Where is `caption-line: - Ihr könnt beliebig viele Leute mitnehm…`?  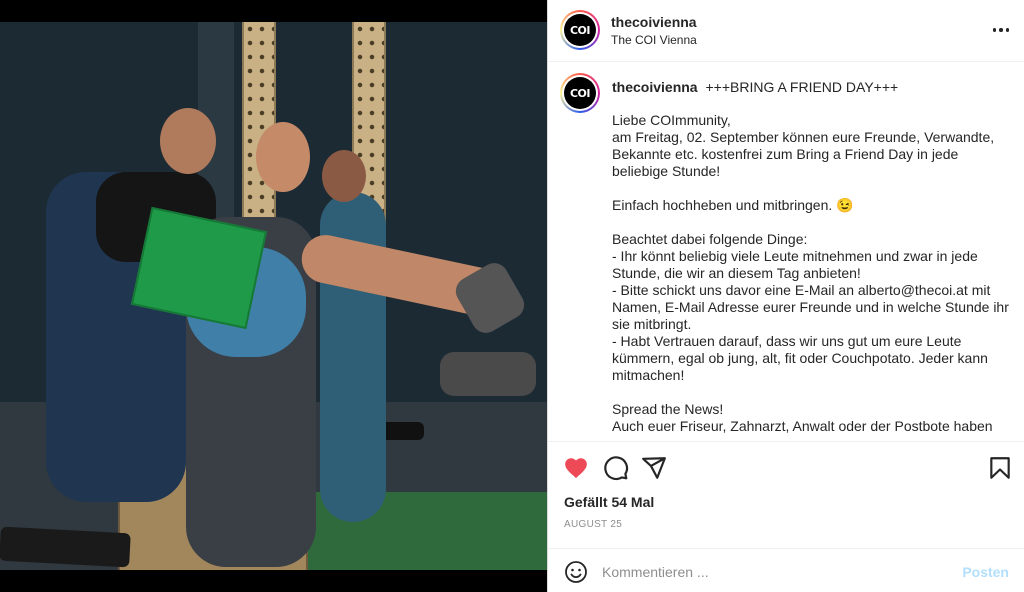 caption-line: - Ihr könnt beliebig viele Leute mitnehm… is located at coordinates (795, 264).